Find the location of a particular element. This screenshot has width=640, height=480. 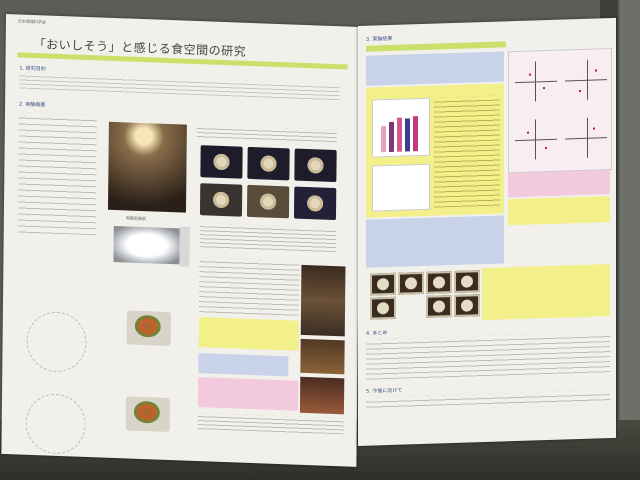

discussion-blue-box is located at coordinates (435, 241).